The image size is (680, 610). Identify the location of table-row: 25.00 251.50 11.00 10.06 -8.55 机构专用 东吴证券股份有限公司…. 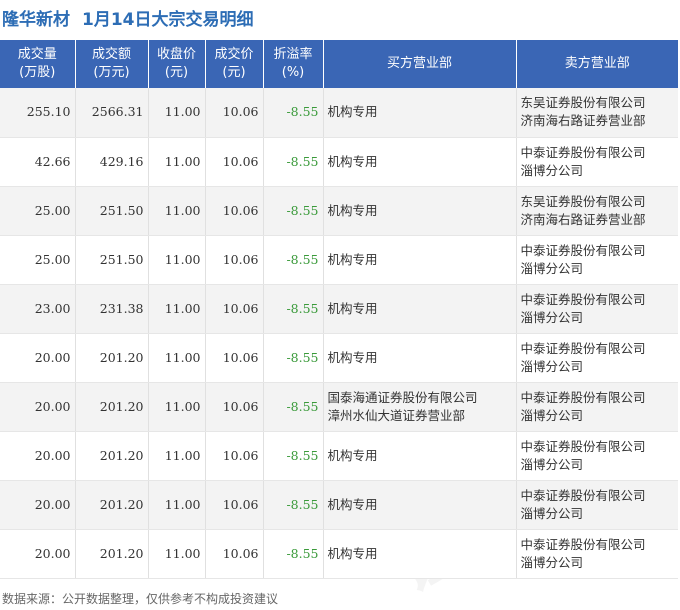
(339, 211).